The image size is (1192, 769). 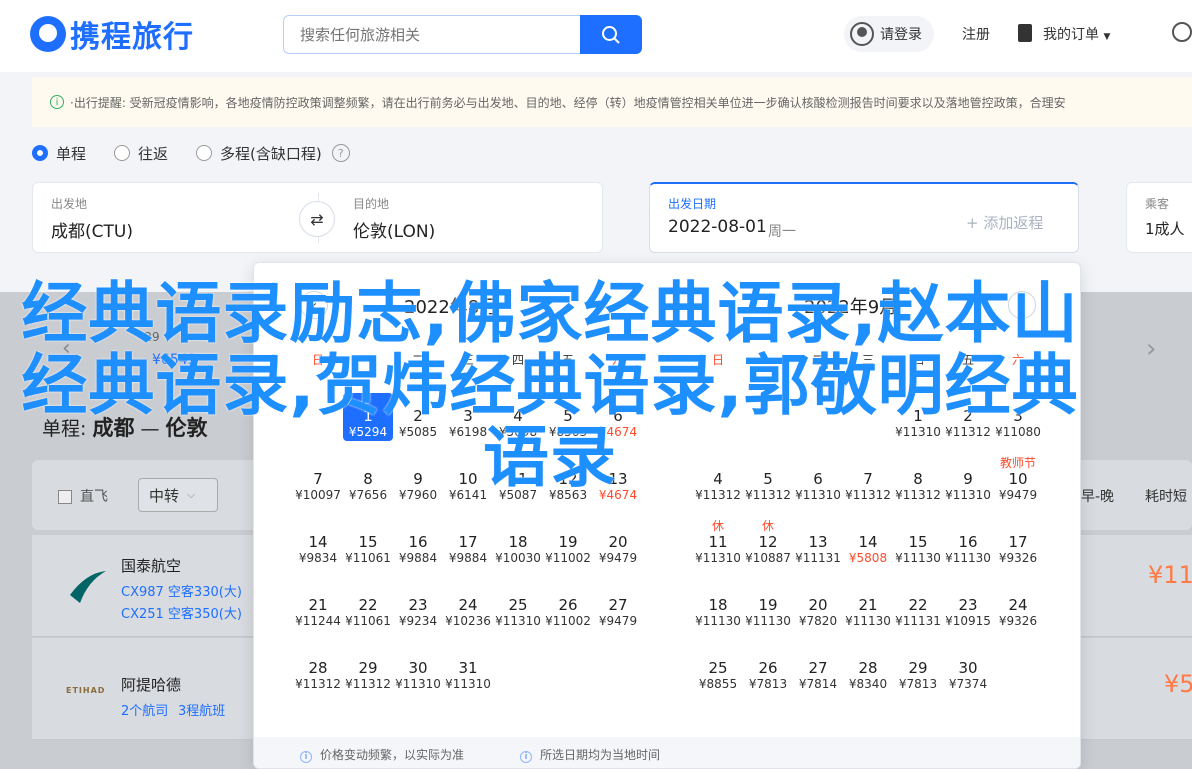 I want to click on order-document-icon, so click(x=1025, y=33).